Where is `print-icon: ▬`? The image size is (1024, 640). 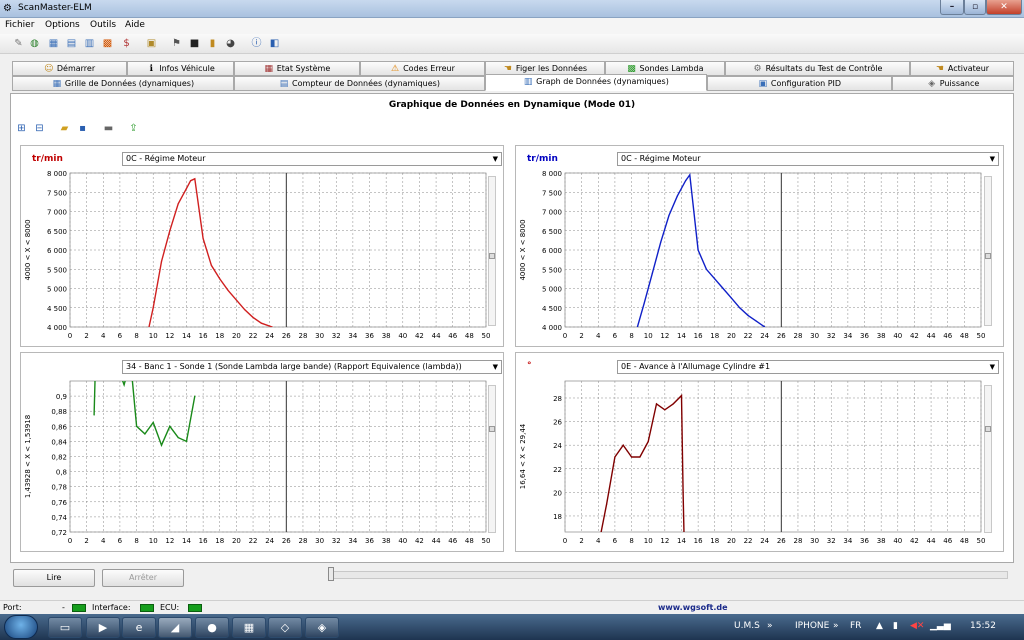
print-icon: ▬ is located at coordinates (108, 128).